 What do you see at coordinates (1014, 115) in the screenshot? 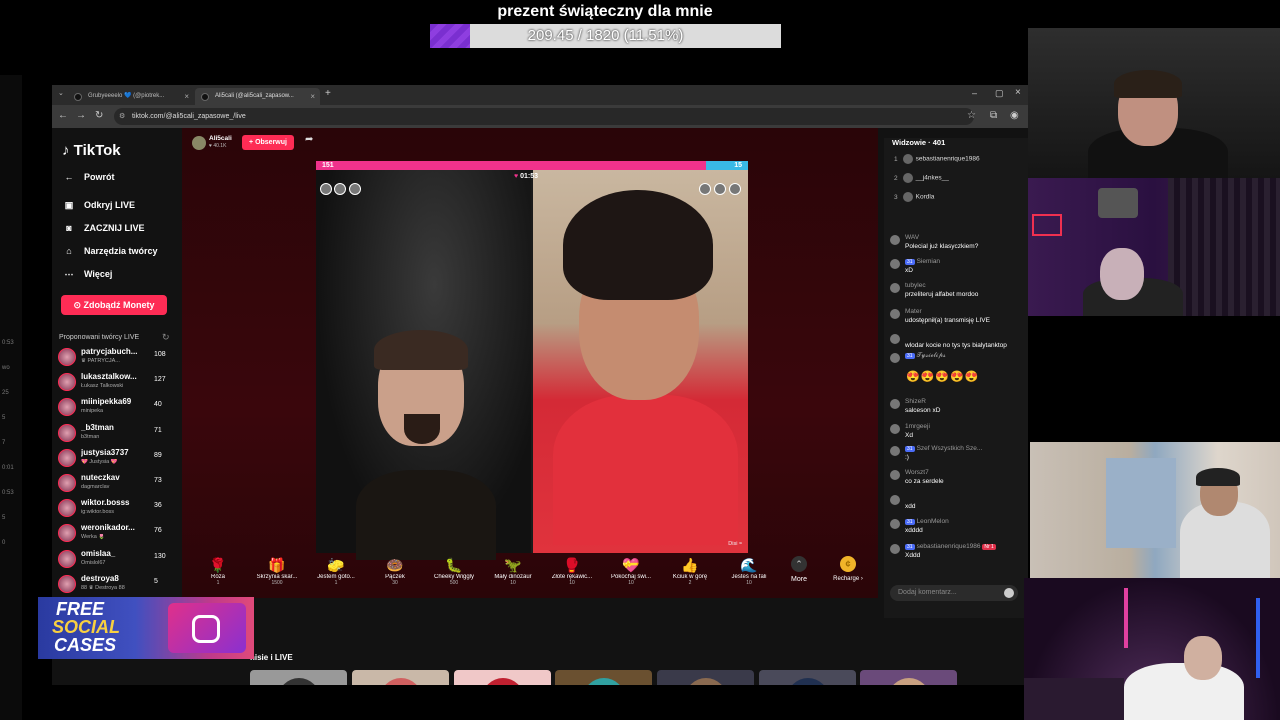
I see `profile-icon: ◉` at bounding box center [1014, 115].